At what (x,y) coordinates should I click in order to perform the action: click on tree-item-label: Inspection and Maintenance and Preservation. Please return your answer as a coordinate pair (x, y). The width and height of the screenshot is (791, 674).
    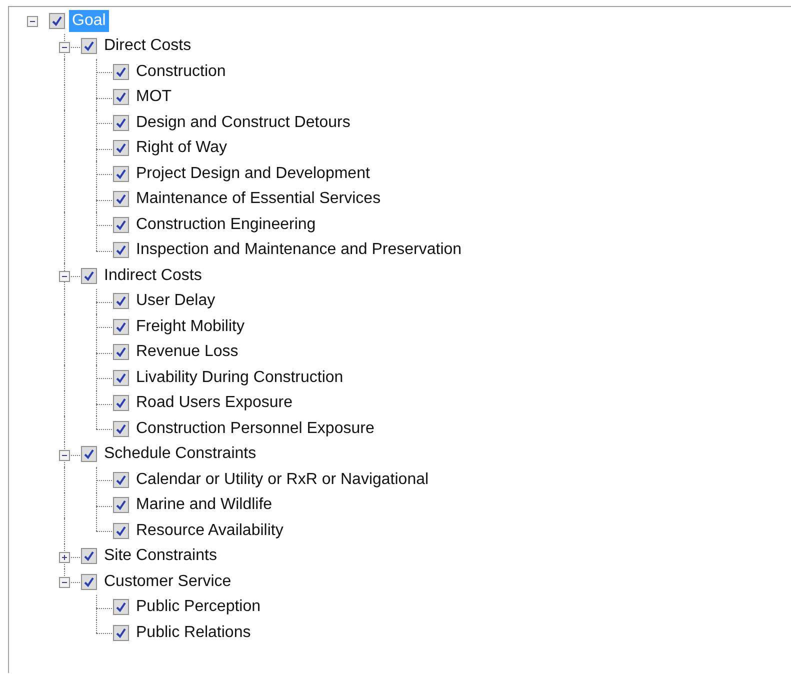
    Looking at the image, I should click on (299, 250).